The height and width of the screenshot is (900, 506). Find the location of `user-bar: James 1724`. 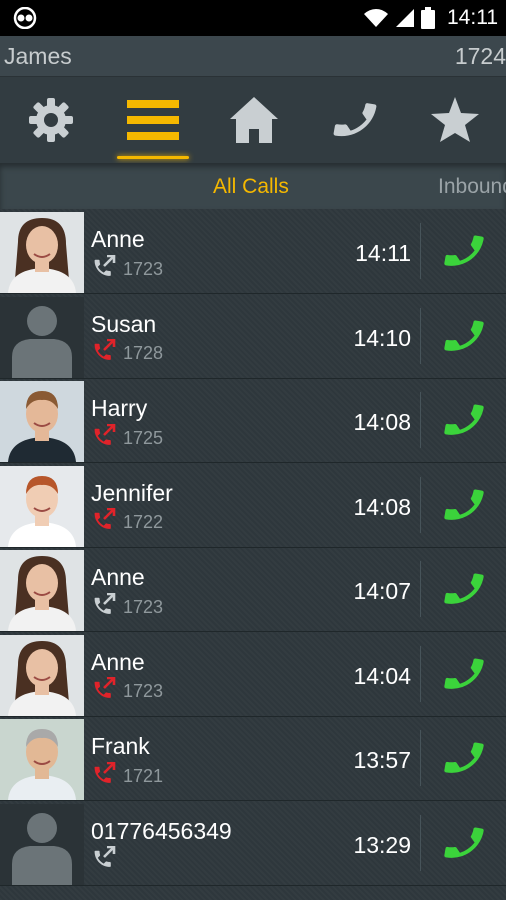

user-bar: James 1724 is located at coordinates (253, 56).